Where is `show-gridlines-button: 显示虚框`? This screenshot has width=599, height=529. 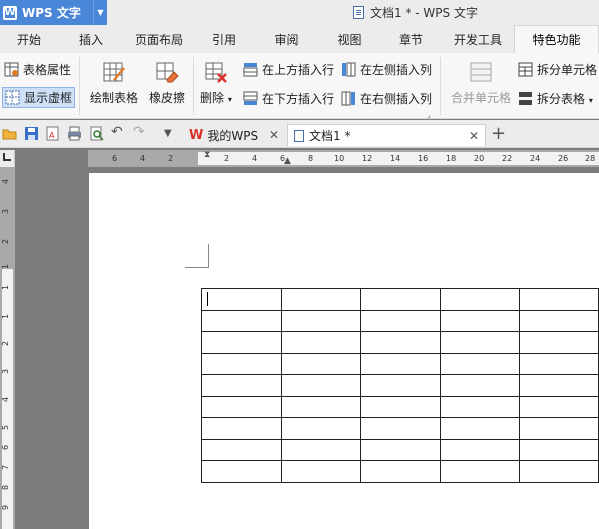 show-gridlines-button: 显示虚框 is located at coordinates (39, 97).